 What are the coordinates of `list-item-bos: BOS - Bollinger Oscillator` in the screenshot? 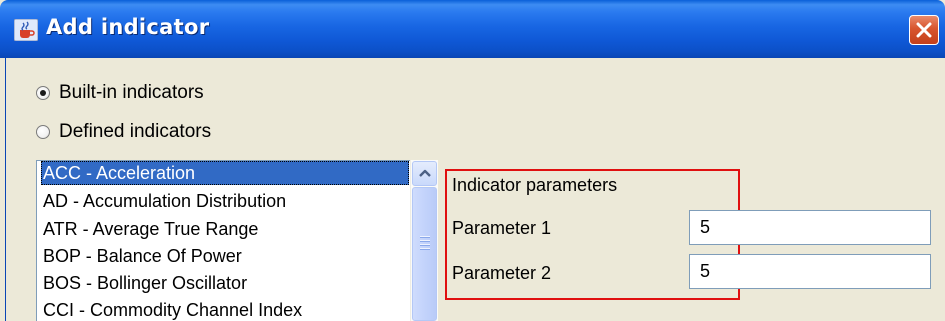 It's located at (225, 283).